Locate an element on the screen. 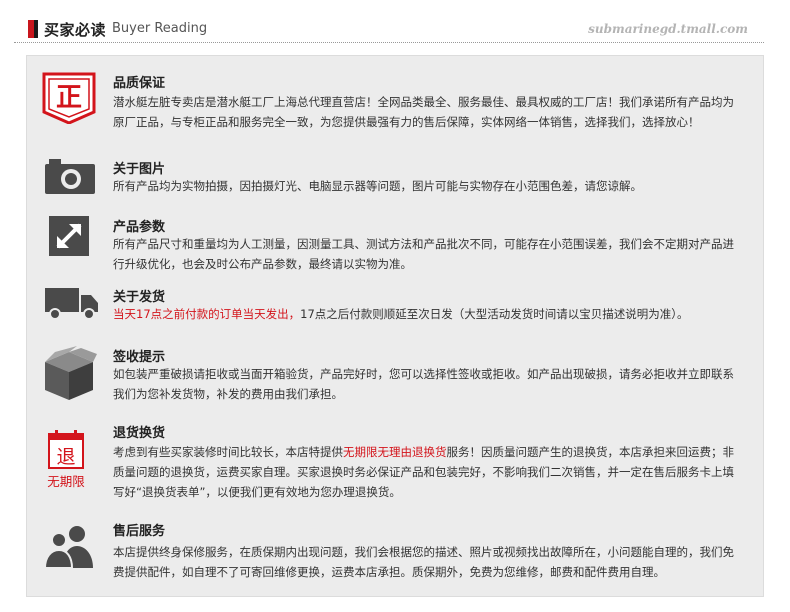 Image resolution: width=790 pixels, height=612 pixels. header-divider is located at coordinates (389, 42).